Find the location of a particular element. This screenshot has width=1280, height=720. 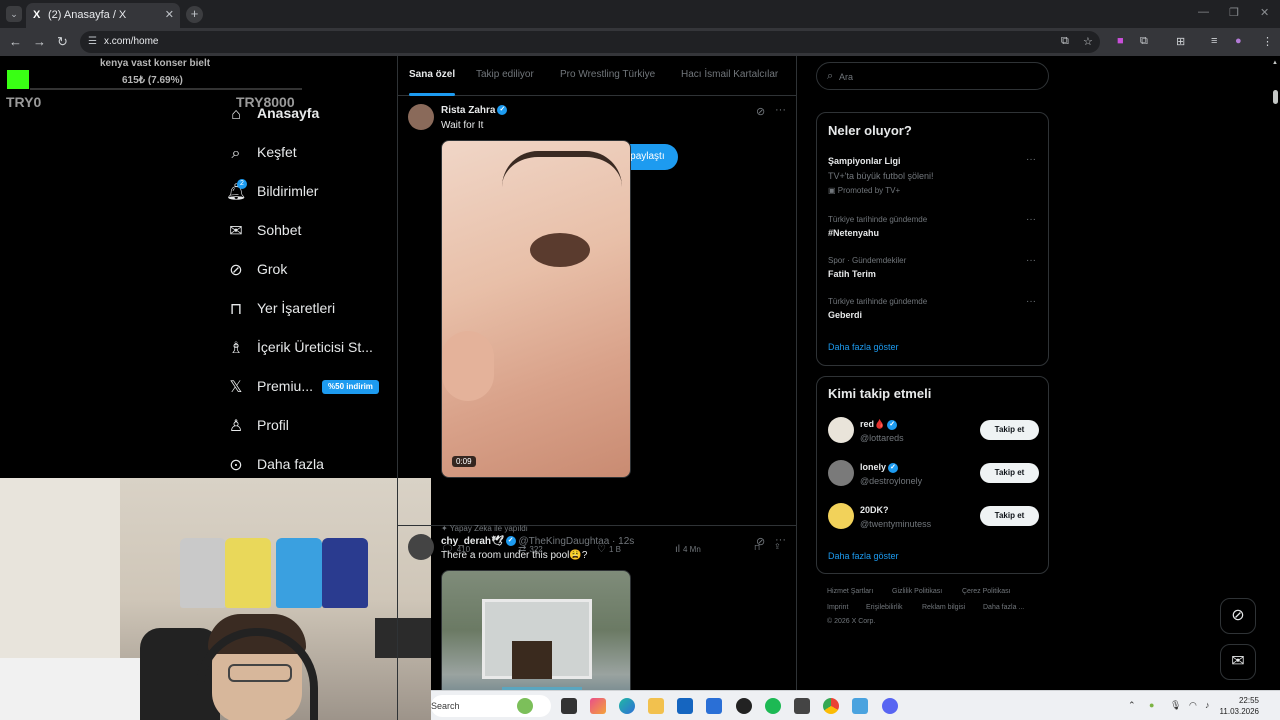

tab-close-icon: ✕ is located at coordinates (169, 14).